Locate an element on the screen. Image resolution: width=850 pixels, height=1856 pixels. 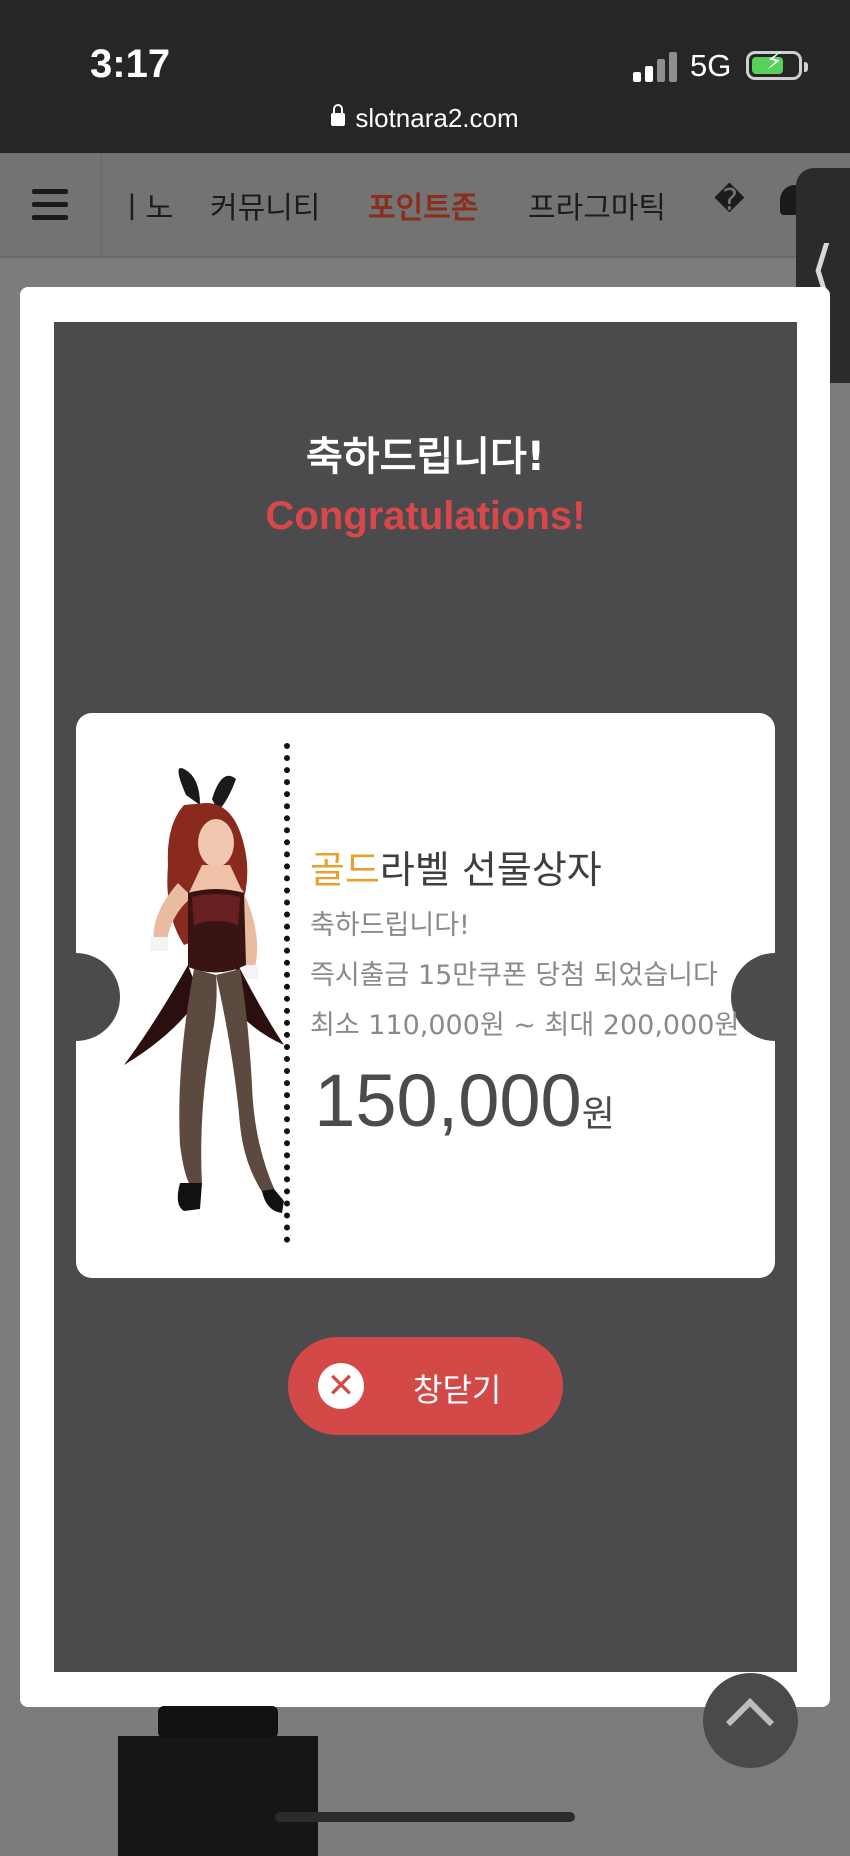
coupon-amount: 150,000원 is located at coordinates (425, 1100).